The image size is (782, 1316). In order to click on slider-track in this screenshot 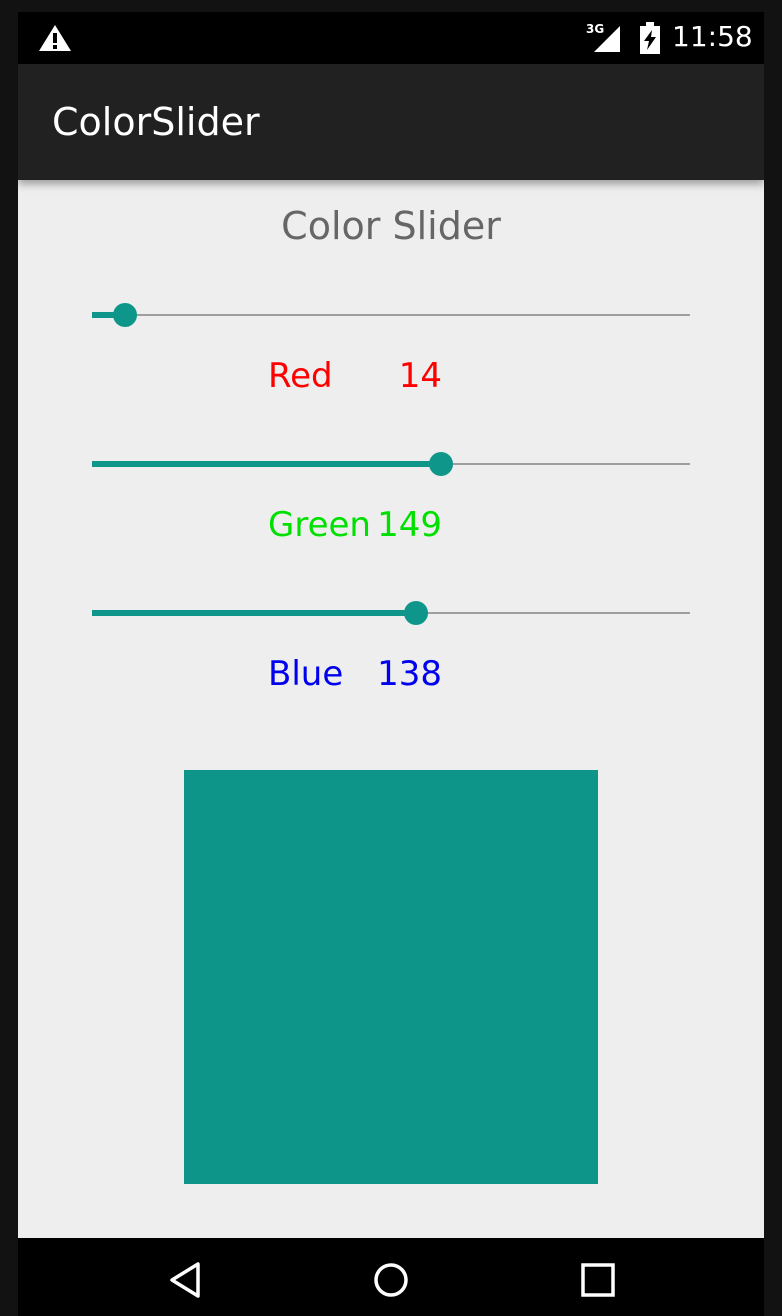, I will do `click(391, 315)`.